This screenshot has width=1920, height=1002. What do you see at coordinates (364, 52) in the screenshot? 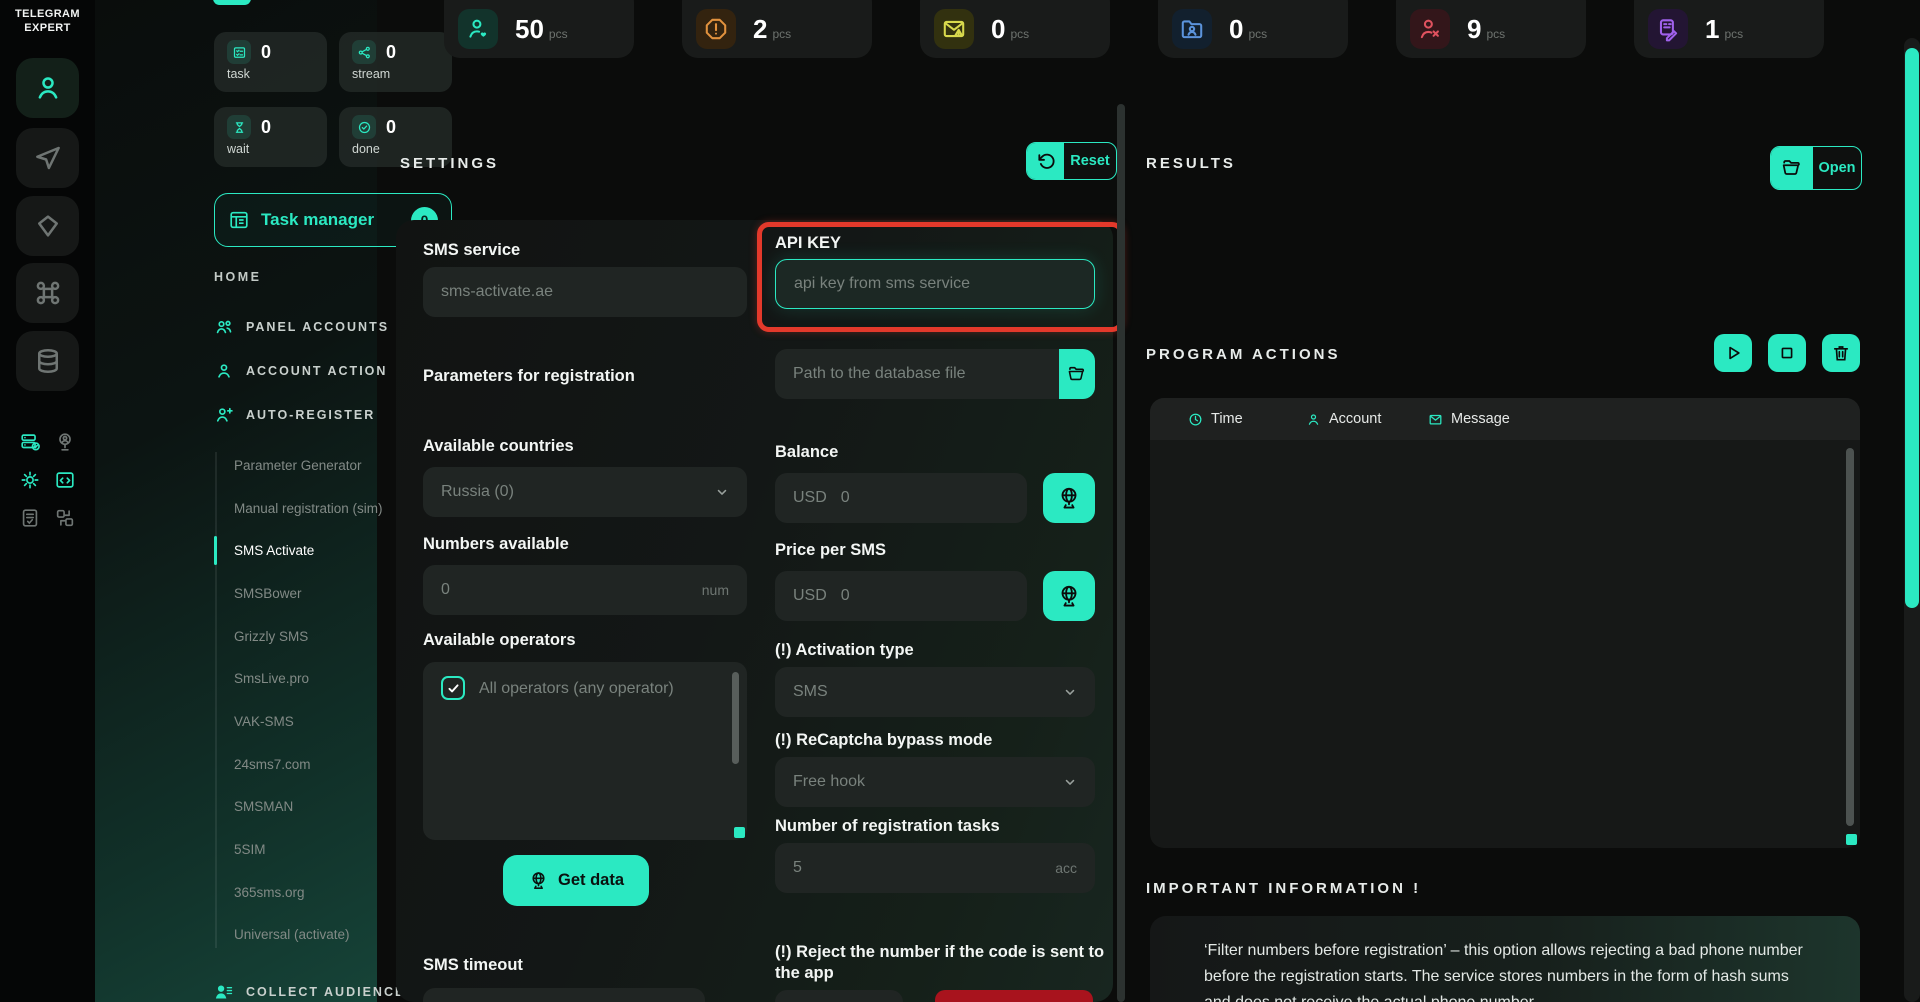
I see `share-icon` at bounding box center [364, 52].